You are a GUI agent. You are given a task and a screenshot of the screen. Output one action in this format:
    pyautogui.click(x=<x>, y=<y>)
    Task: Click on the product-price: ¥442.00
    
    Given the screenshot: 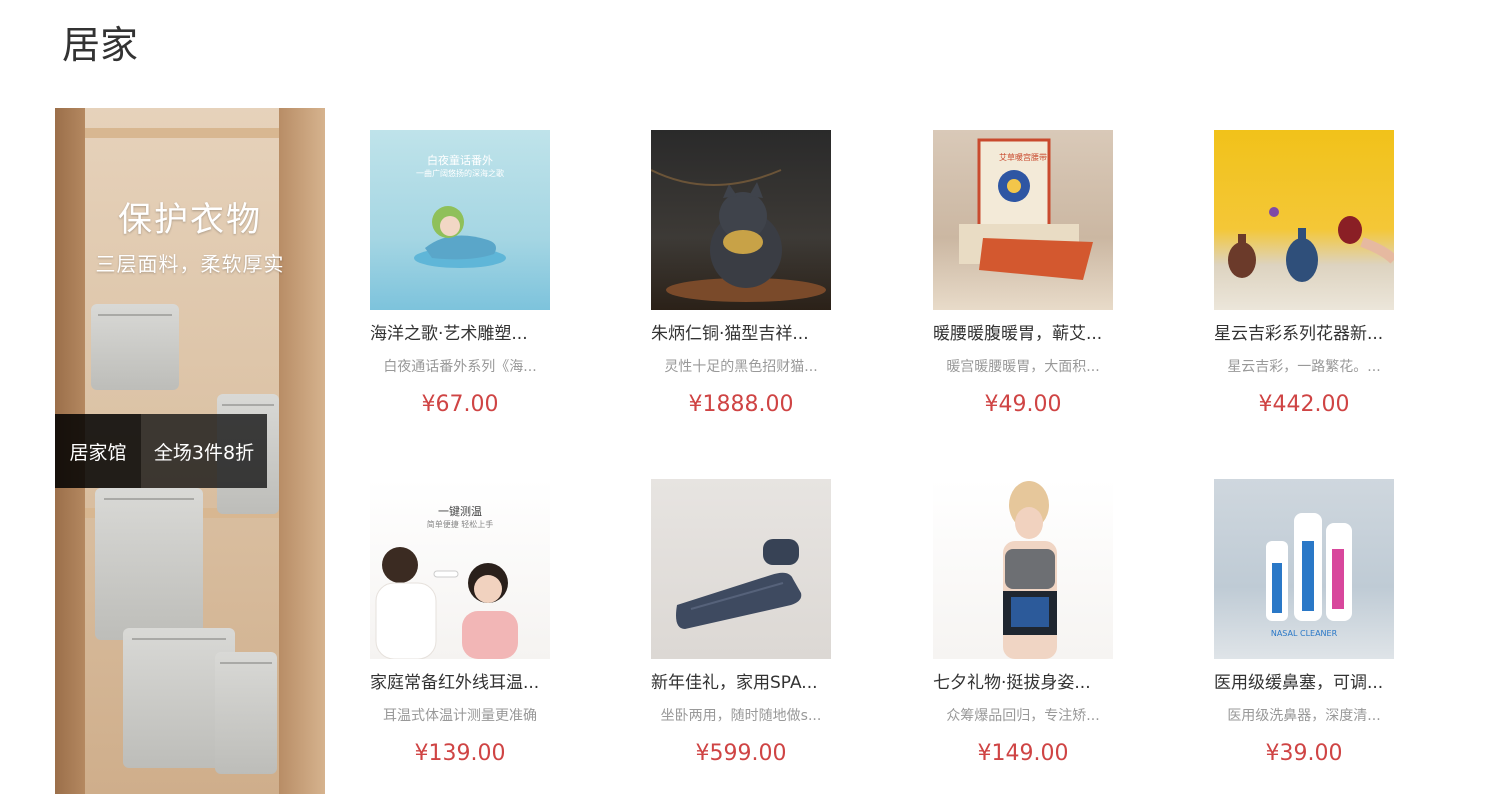 What is the action you would take?
    pyautogui.click(x=1304, y=404)
    